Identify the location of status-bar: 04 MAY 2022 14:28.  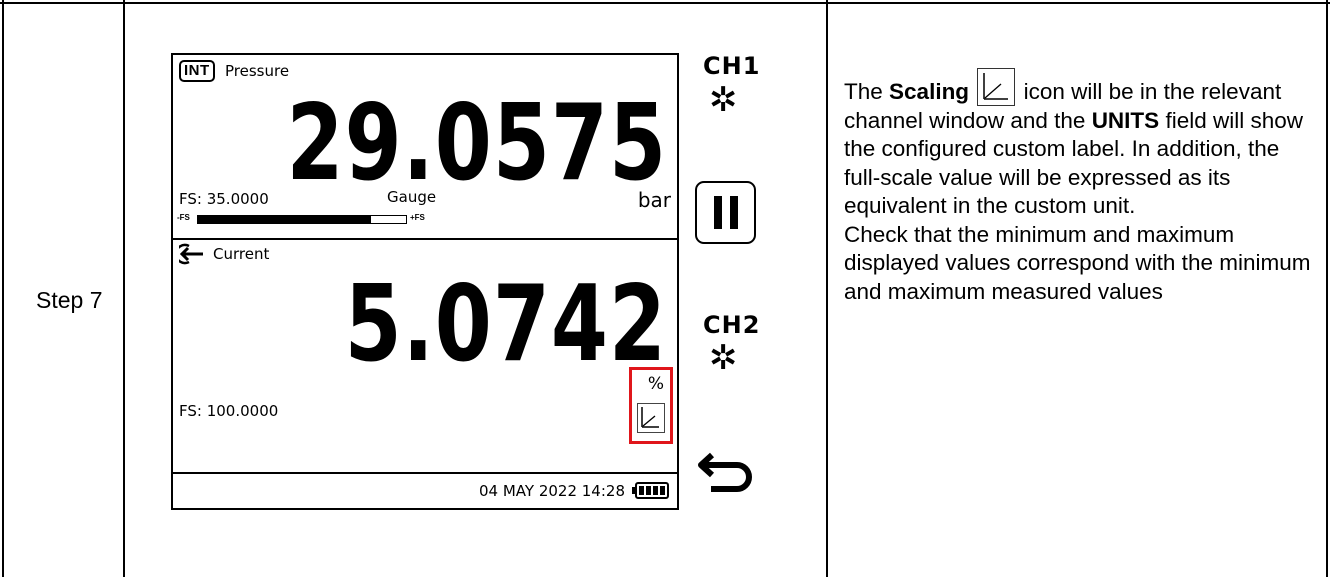
(425, 491).